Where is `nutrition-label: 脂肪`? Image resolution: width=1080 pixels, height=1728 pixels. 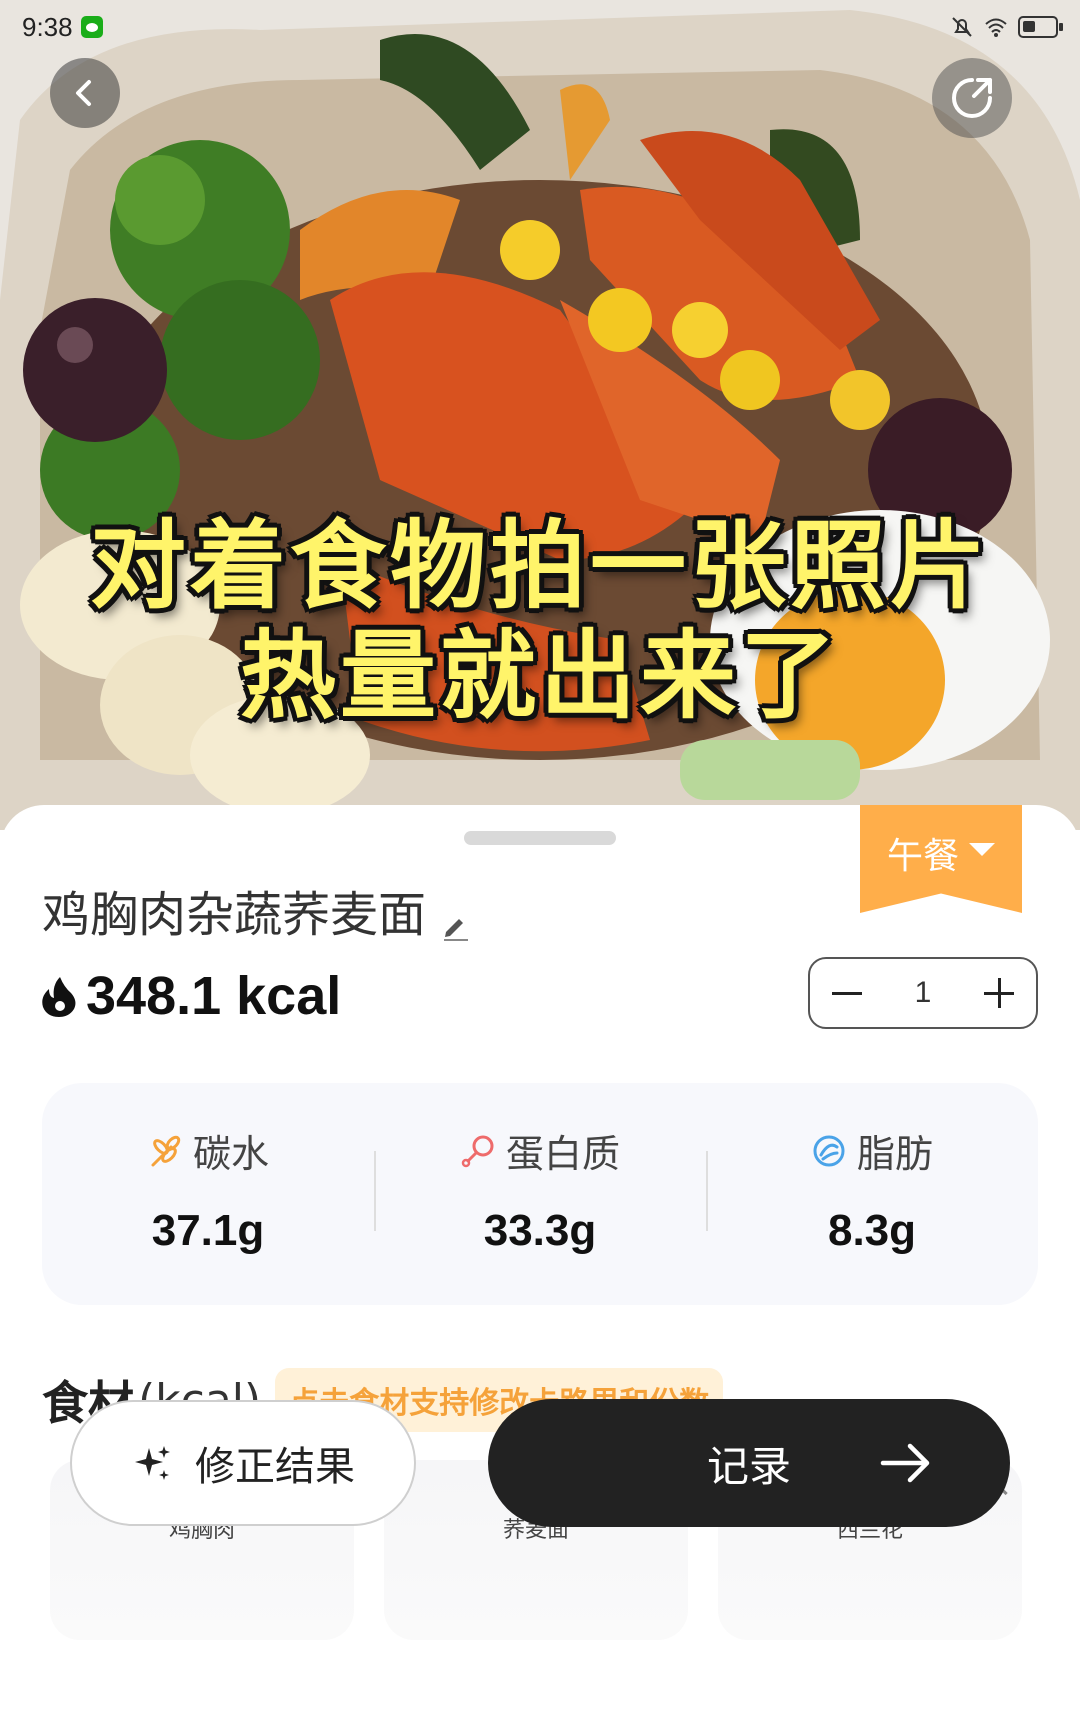
nutrition-label: 脂肪 is located at coordinates (894, 1154).